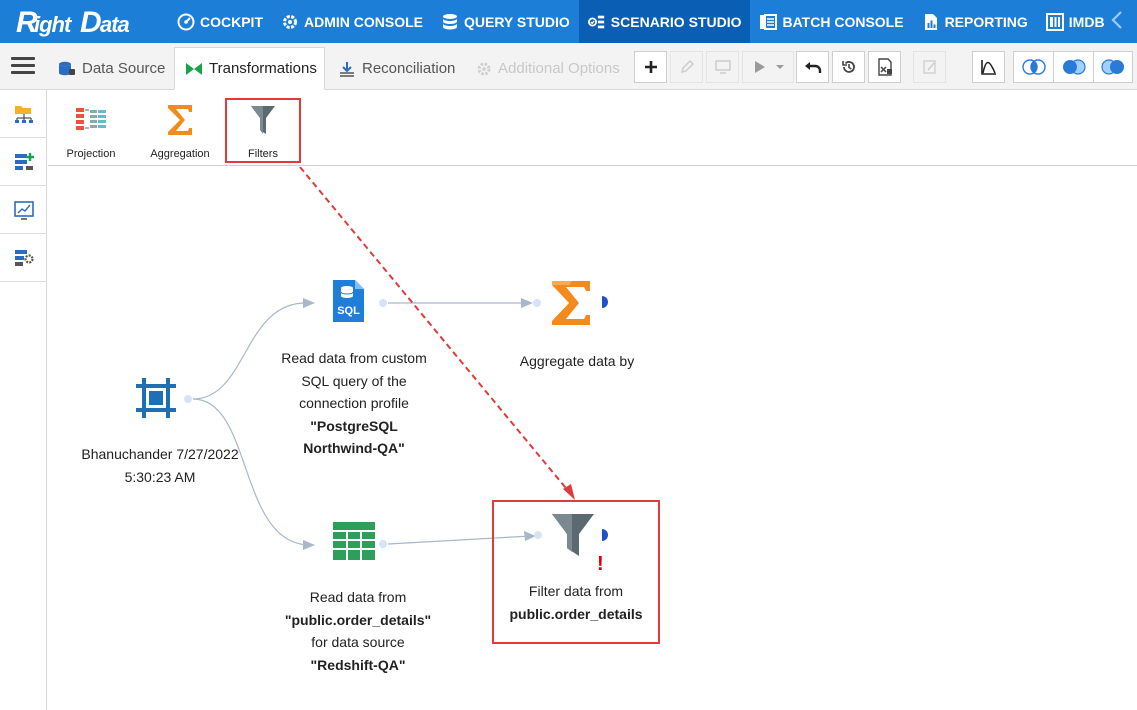 The height and width of the screenshot is (710, 1137). I want to click on table-node-line3: for data source, so click(358, 642).